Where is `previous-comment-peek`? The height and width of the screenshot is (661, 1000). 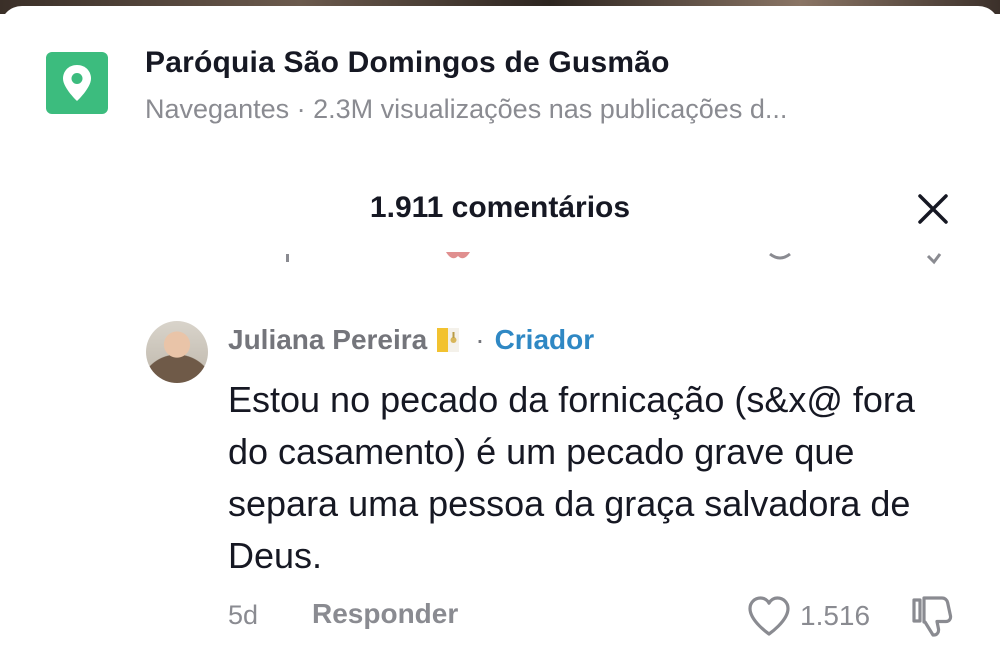 previous-comment-peek is located at coordinates (620, 259).